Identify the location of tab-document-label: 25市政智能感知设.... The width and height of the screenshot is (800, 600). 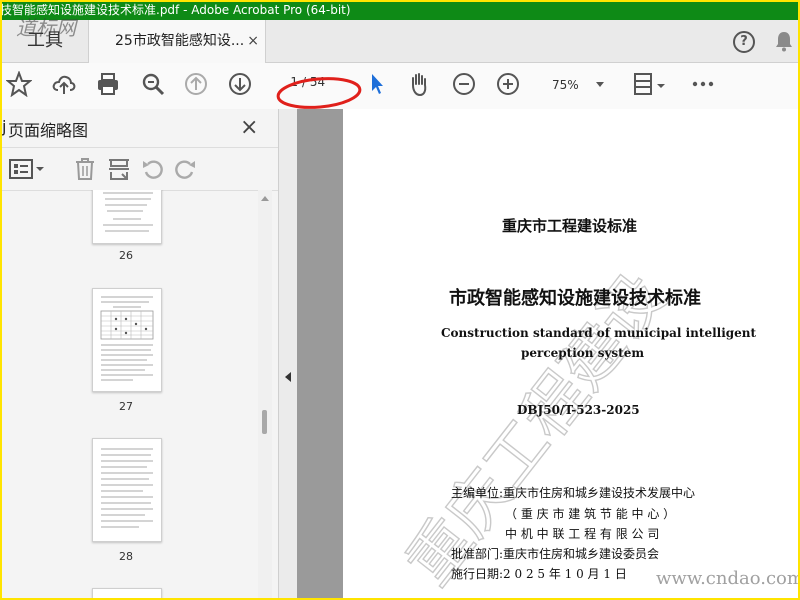
(180, 41).